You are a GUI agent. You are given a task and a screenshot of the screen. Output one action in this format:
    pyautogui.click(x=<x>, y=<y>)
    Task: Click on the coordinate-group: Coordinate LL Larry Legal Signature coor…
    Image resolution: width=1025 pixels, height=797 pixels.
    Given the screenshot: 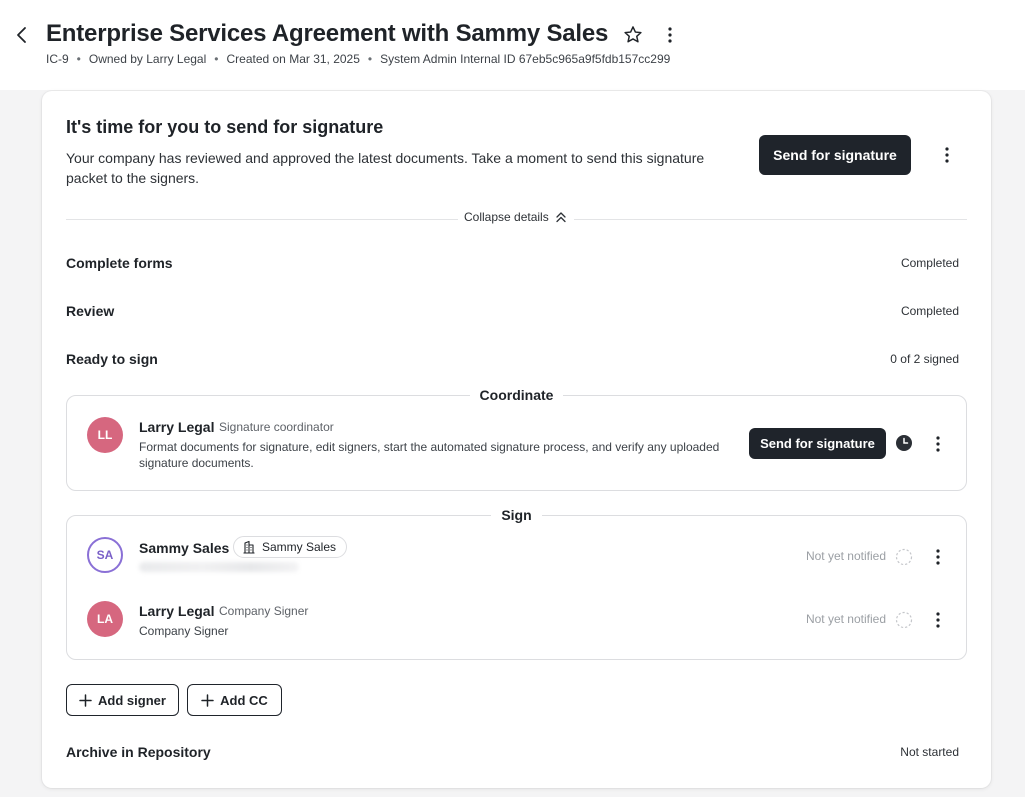 What is the action you would take?
    pyautogui.click(x=516, y=439)
    